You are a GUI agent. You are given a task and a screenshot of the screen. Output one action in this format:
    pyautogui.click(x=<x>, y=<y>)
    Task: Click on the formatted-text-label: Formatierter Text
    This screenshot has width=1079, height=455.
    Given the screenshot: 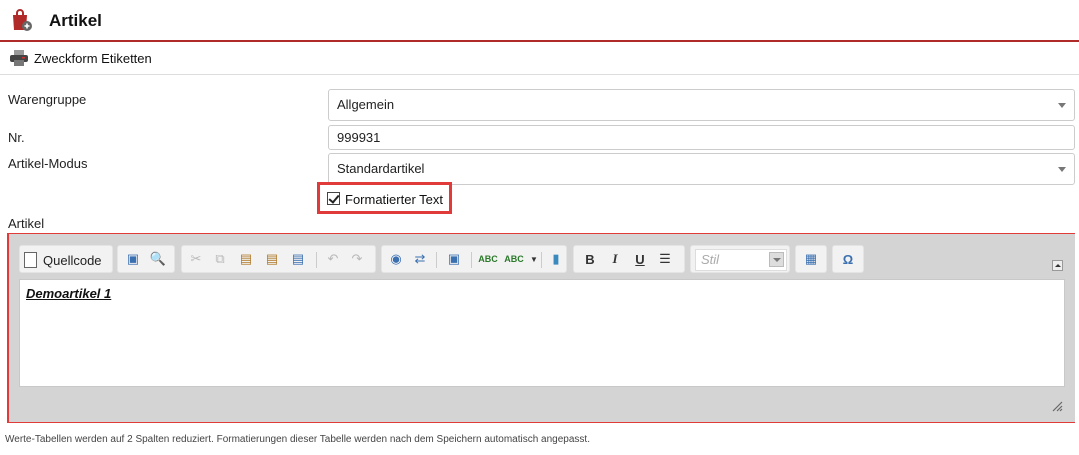 What is the action you would take?
    pyautogui.click(x=394, y=199)
    